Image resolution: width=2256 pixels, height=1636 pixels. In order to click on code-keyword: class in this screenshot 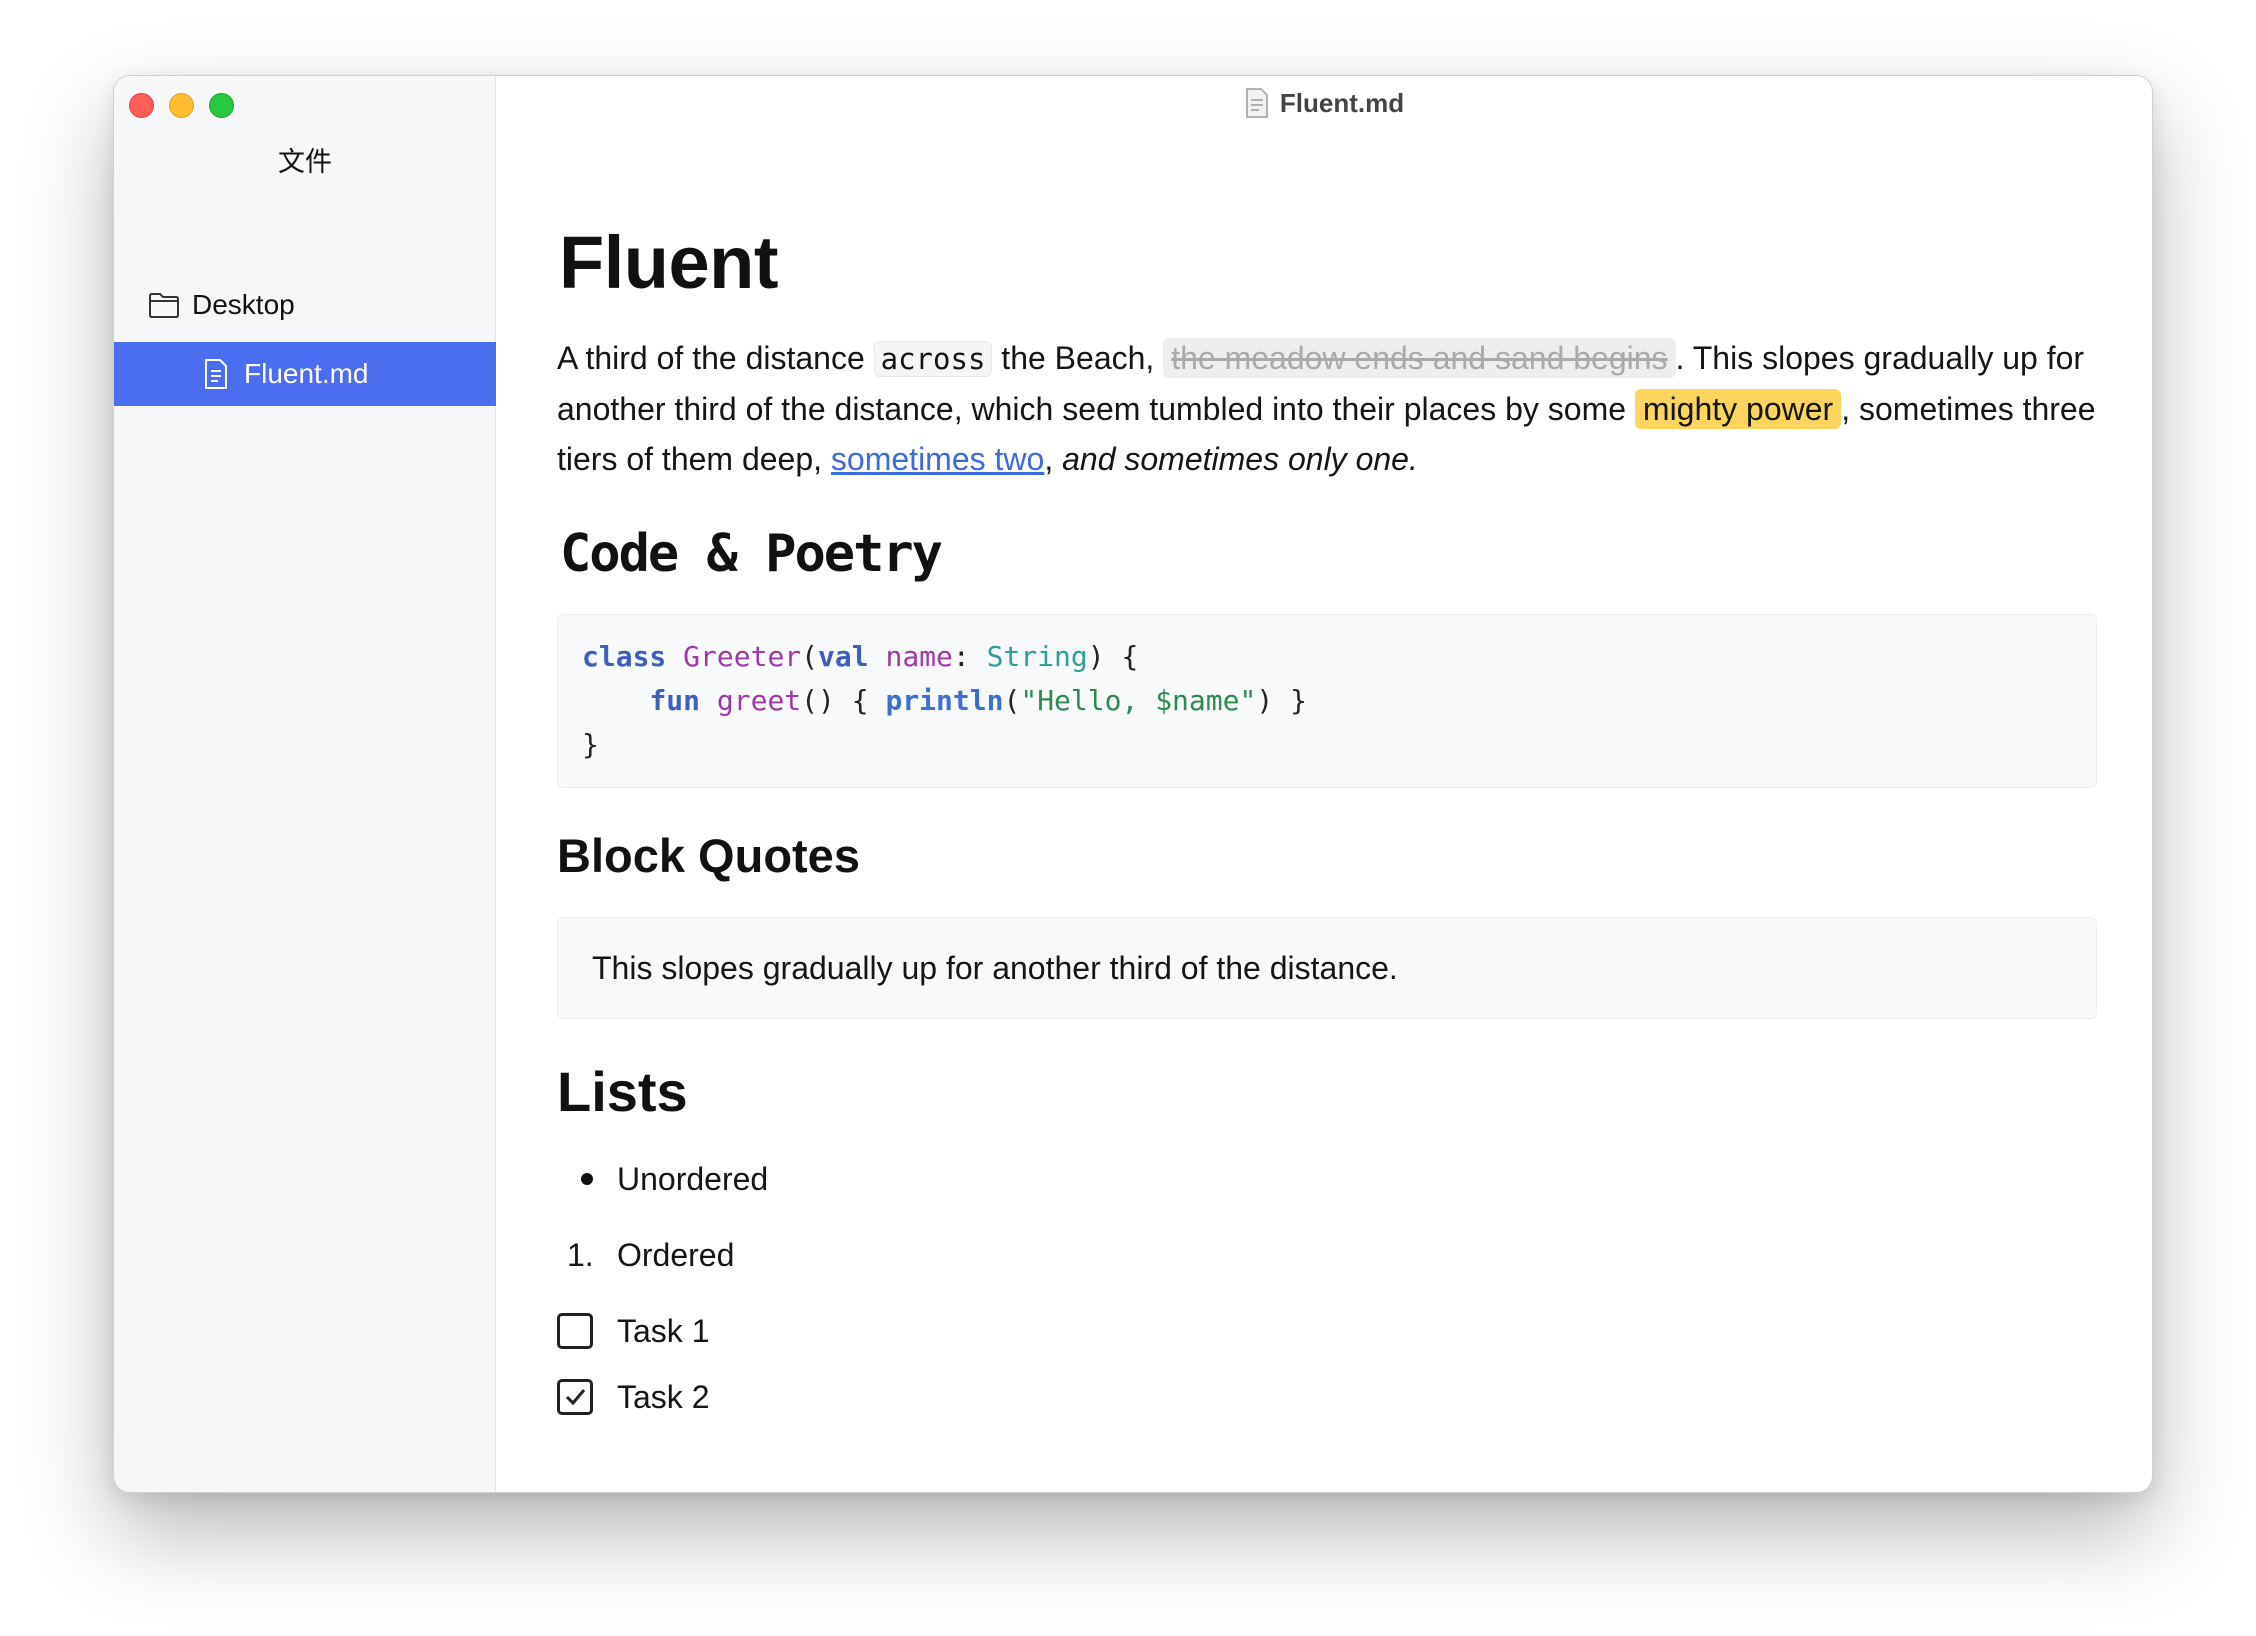, I will do `click(624, 656)`.